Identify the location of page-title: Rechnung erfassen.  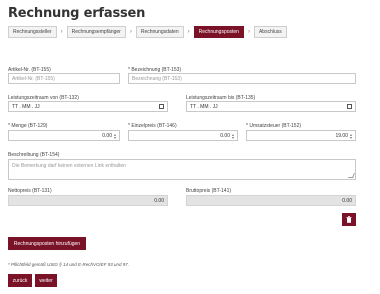
(77, 13).